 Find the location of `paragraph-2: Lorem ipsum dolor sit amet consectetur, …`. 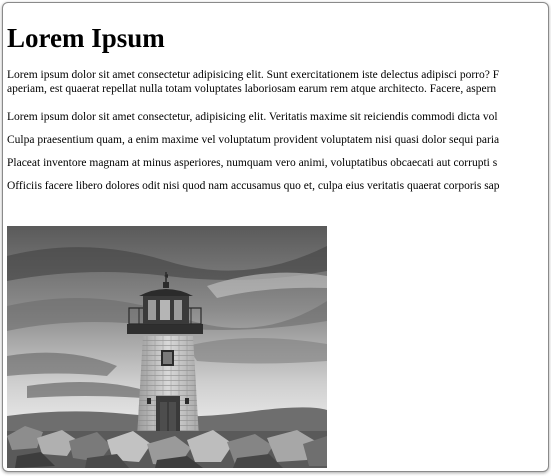

paragraph-2: Lorem ipsum dolor sit amet consectetur, … is located at coordinates (252, 117).